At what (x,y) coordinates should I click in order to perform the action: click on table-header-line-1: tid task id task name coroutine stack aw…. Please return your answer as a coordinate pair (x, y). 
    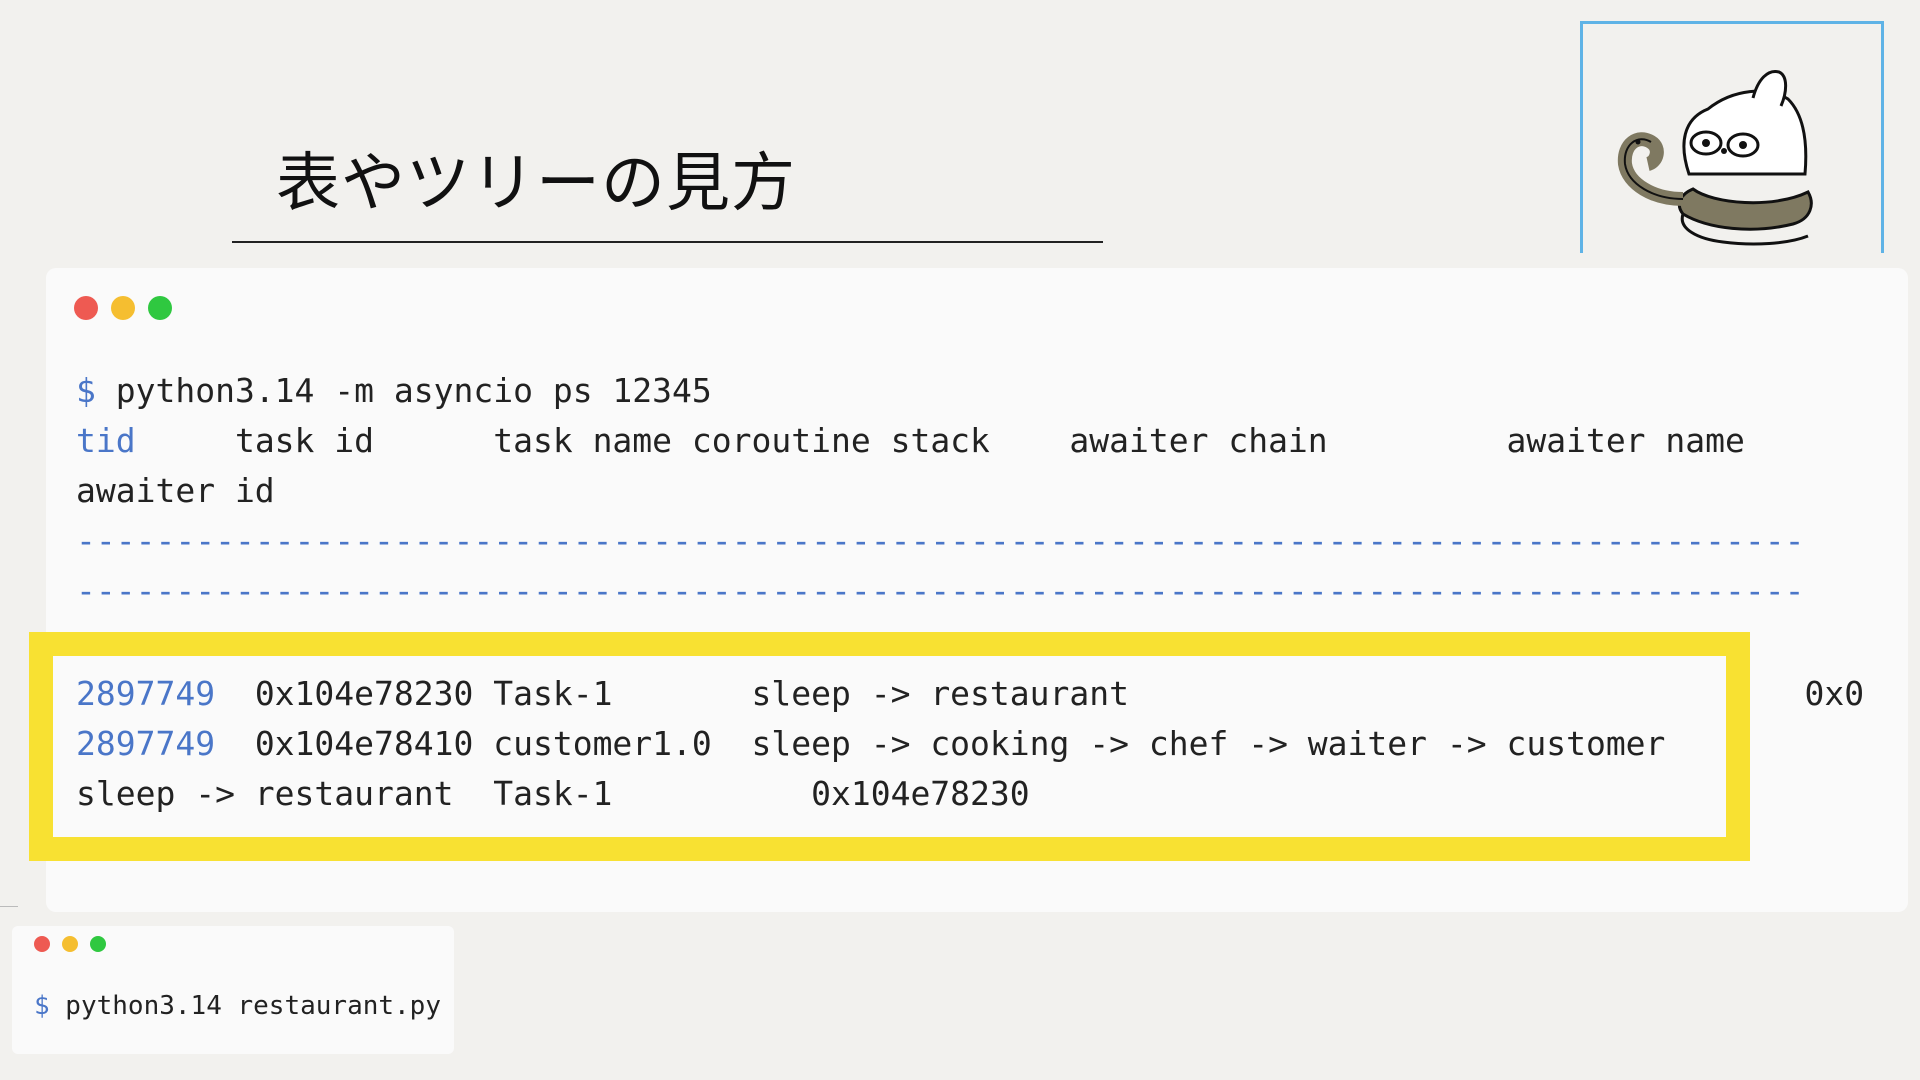
    Looking at the image, I should click on (910, 441).